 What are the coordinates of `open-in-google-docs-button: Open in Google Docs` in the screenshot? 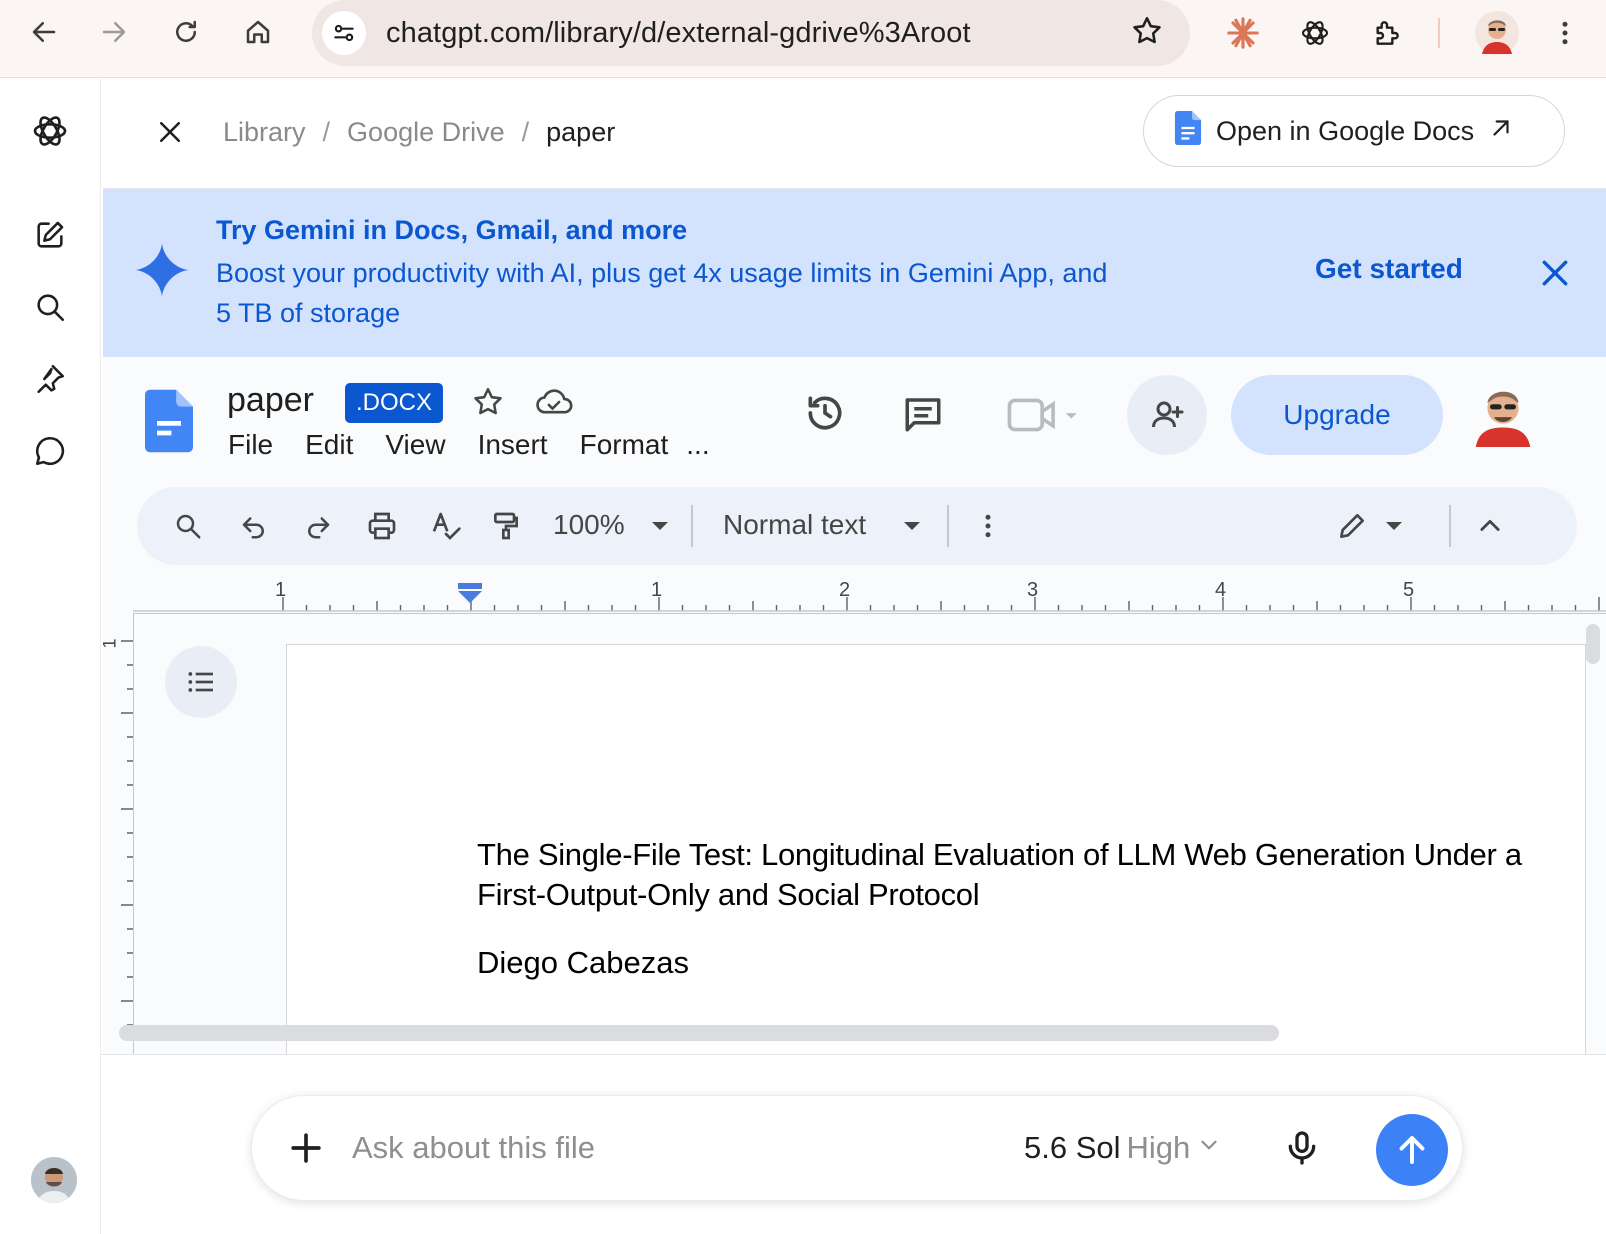 It's located at (1354, 131).